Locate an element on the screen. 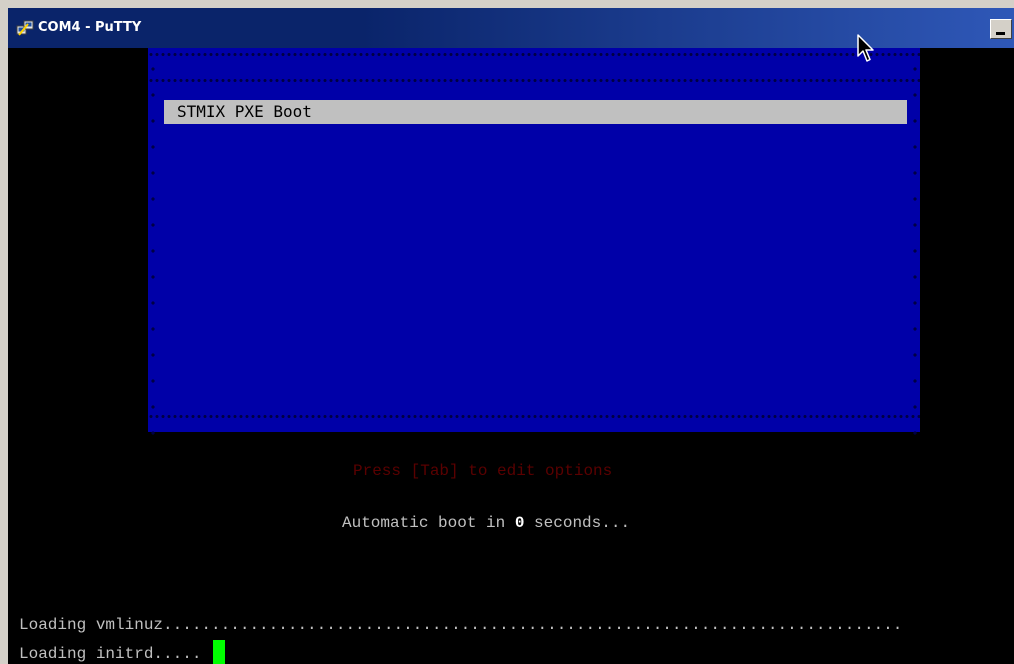 Image resolution: width=1014 pixels, height=664 pixels. autoboot-seconds: 0 is located at coordinates (519, 523).